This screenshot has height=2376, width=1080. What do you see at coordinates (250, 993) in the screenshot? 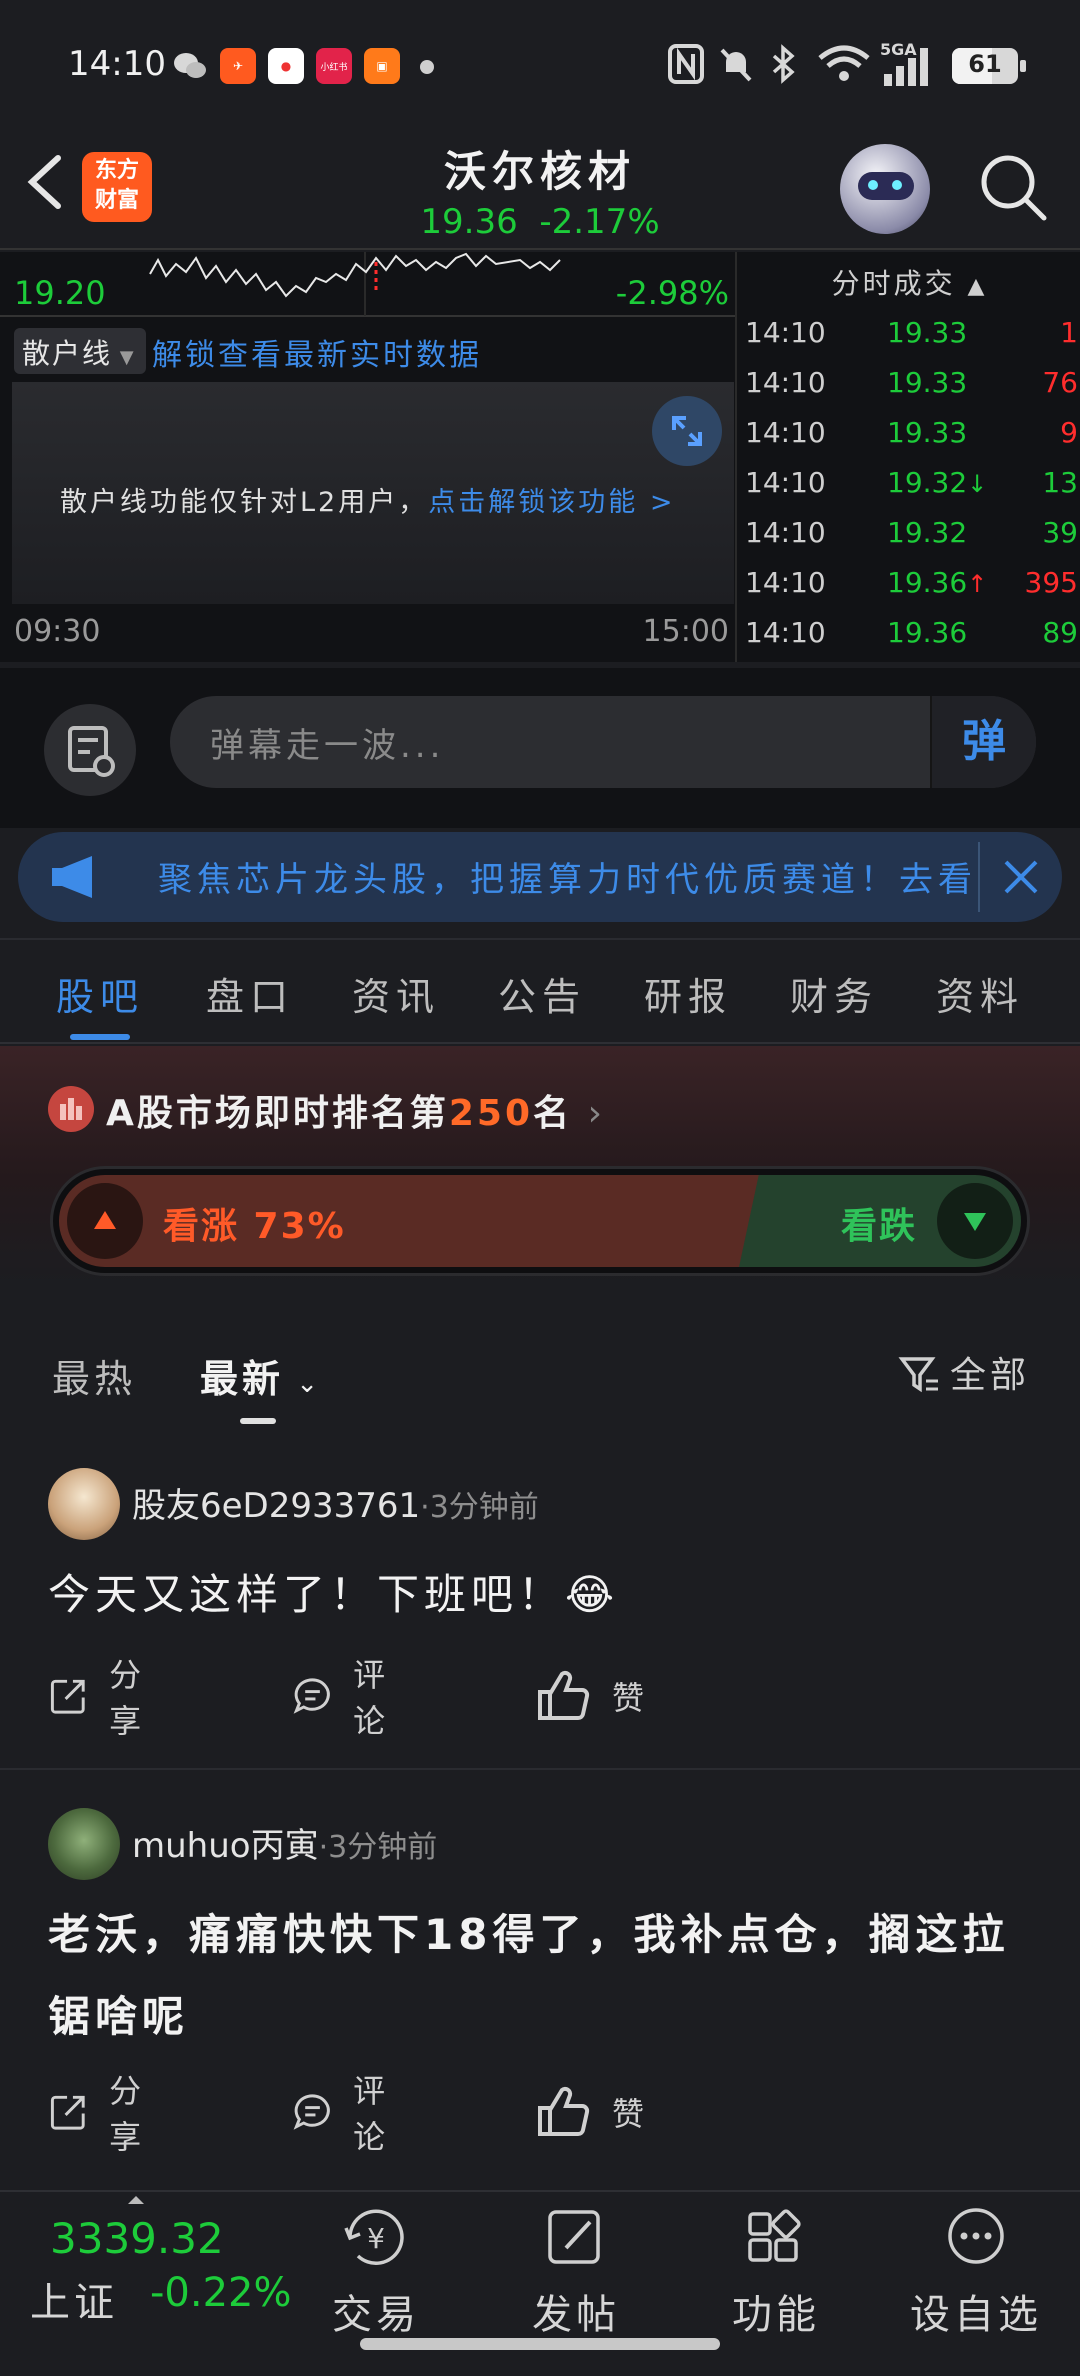
I see `tab-pankou: 盘口` at bounding box center [250, 993].